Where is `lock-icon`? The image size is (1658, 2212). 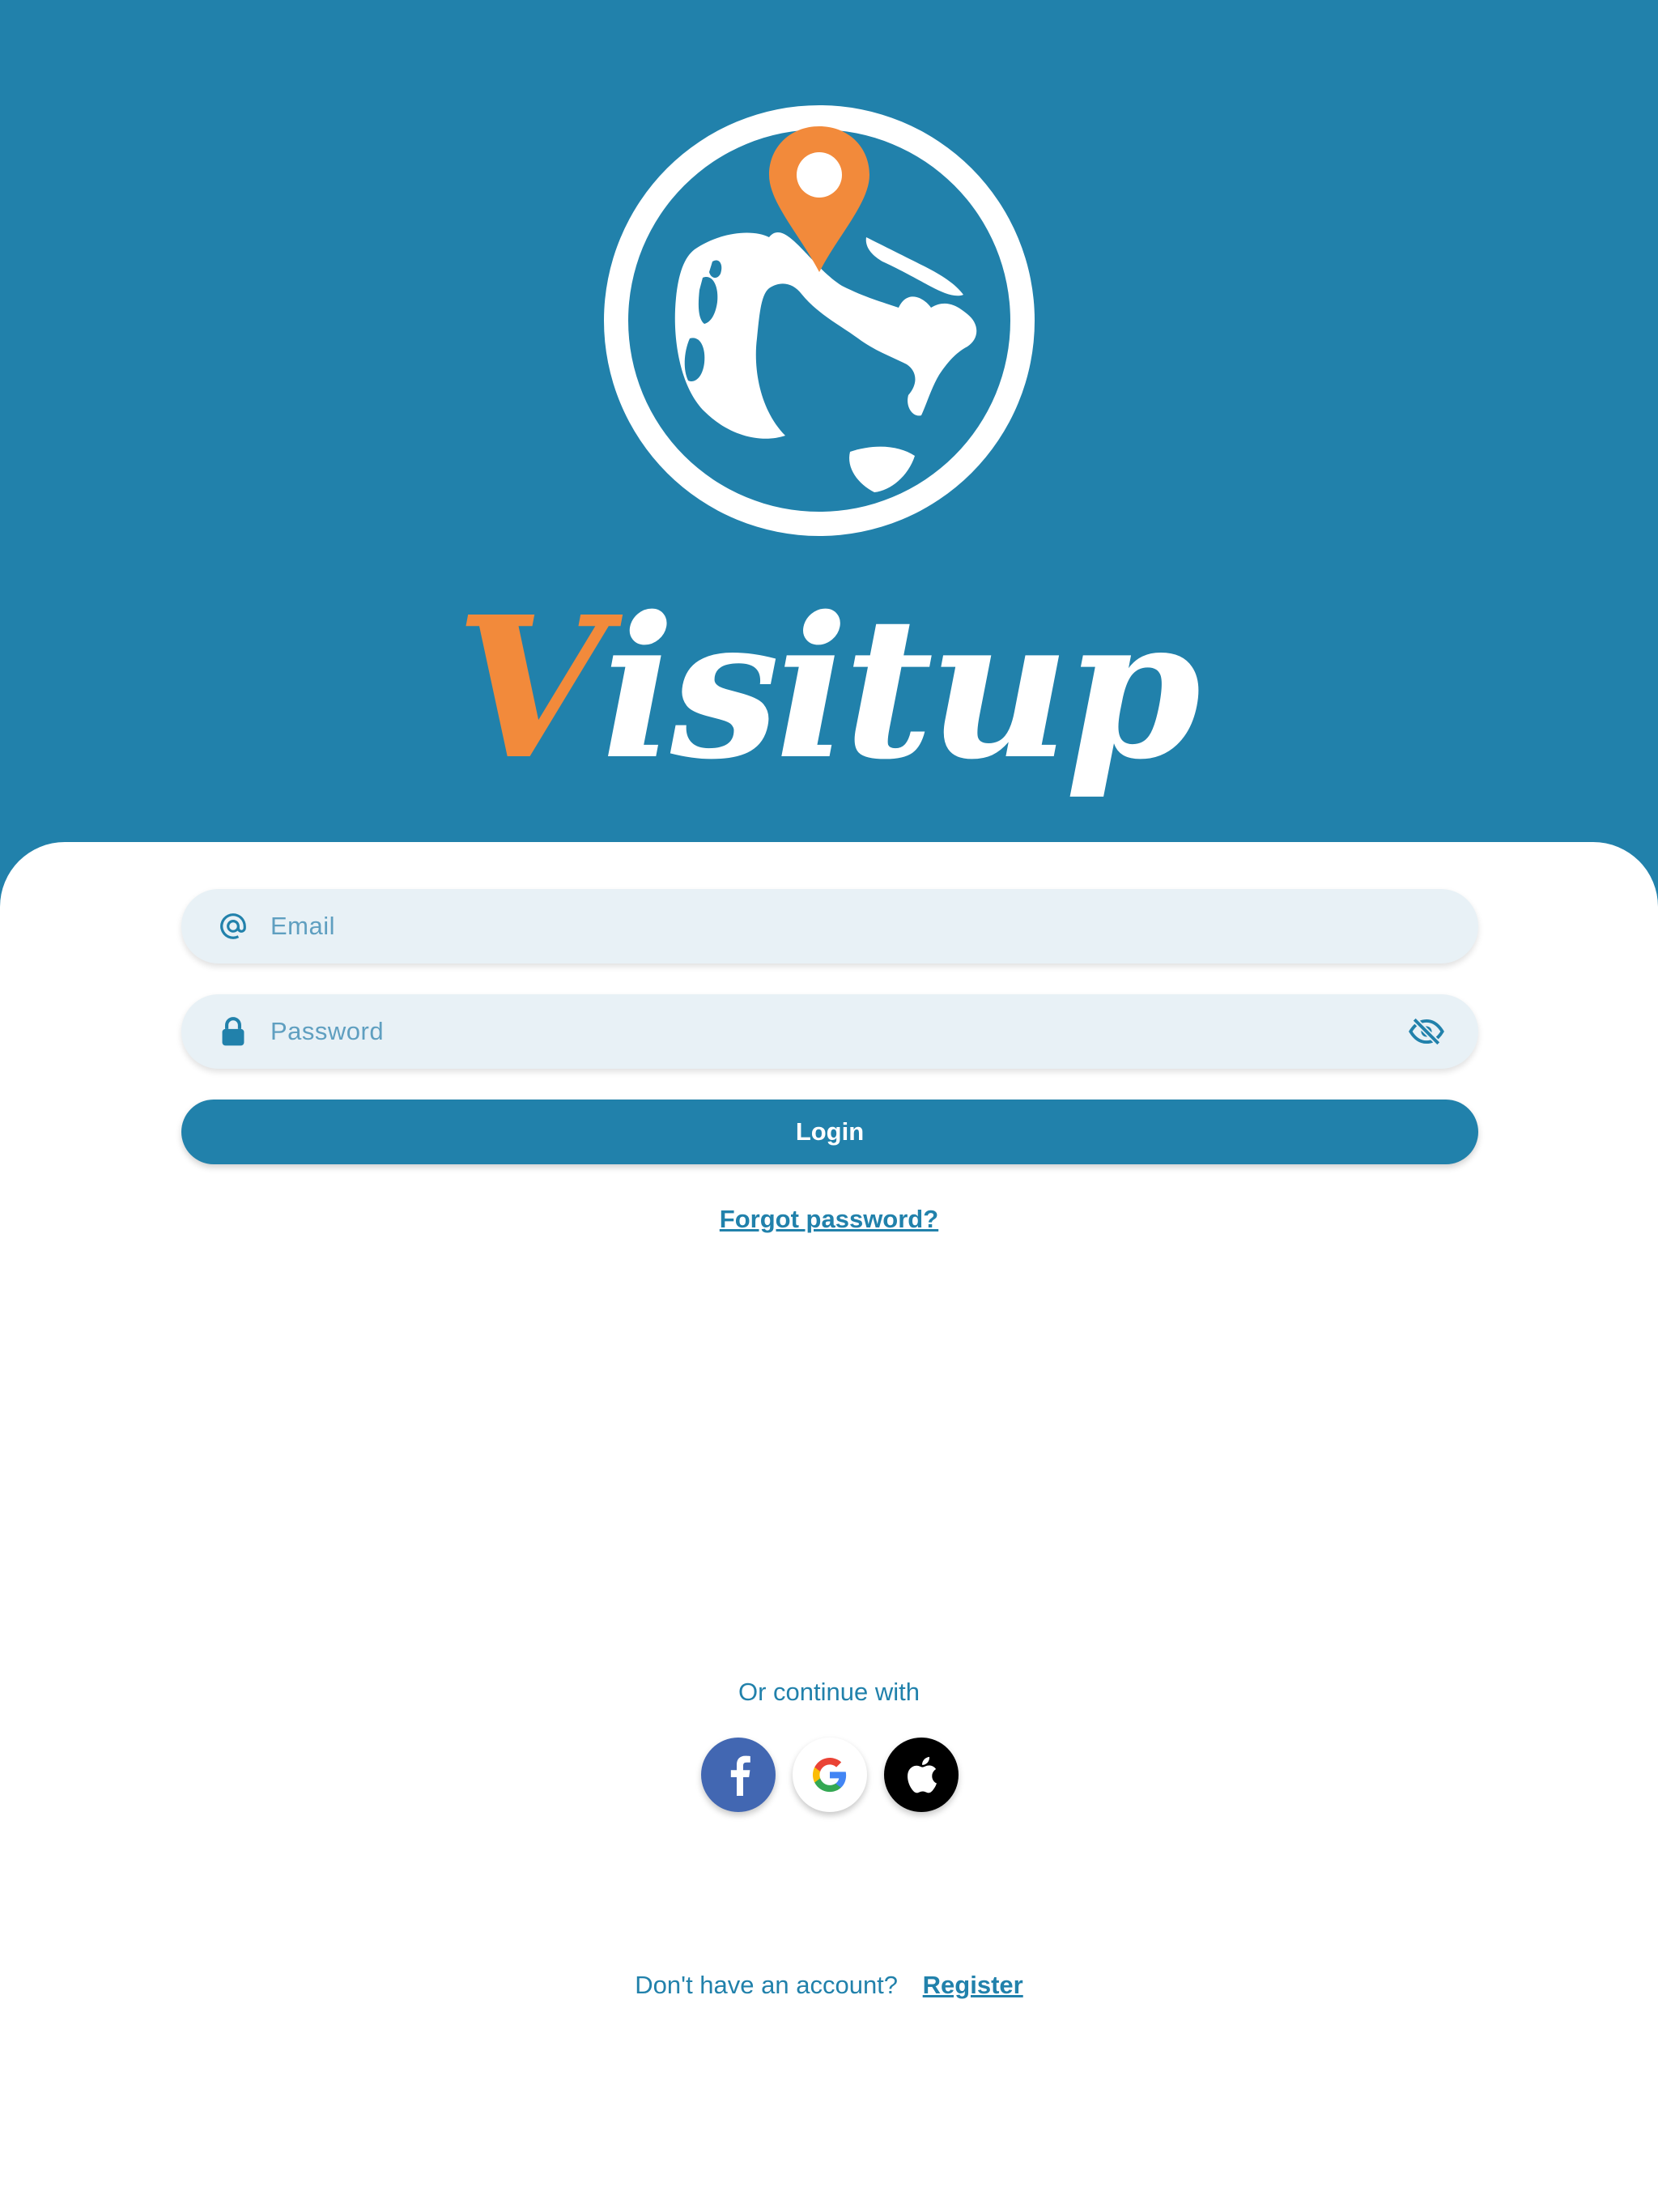
lock-icon is located at coordinates (233, 1031).